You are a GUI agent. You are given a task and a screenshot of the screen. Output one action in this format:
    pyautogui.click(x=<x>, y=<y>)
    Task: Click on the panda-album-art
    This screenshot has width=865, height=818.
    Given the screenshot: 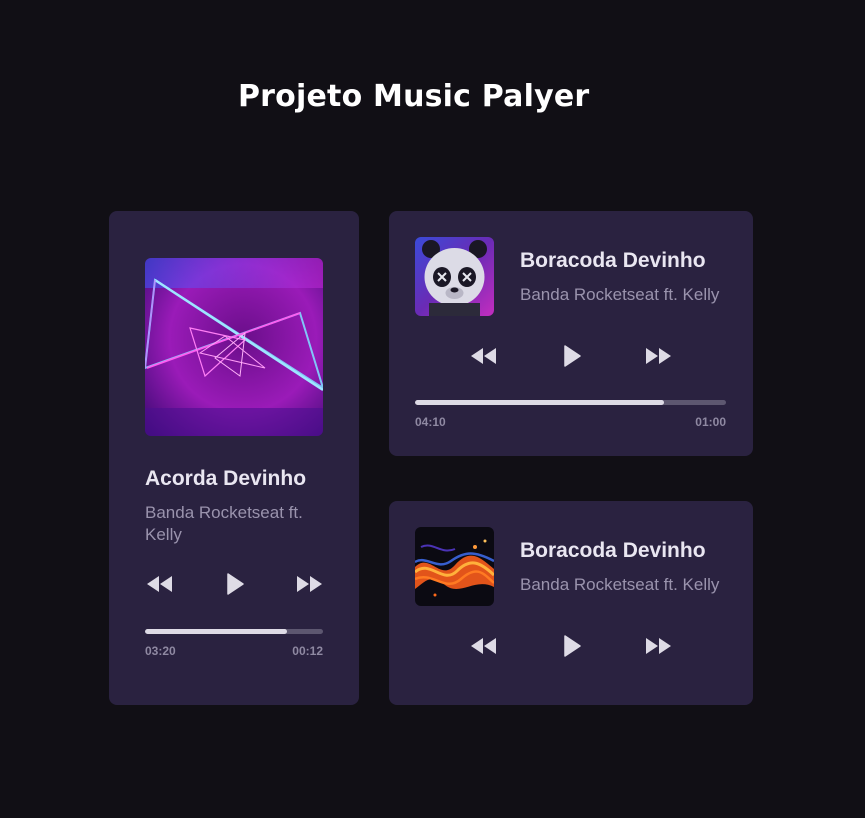 What is the action you would take?
    pyautogui.click(x=454, y=276)
    